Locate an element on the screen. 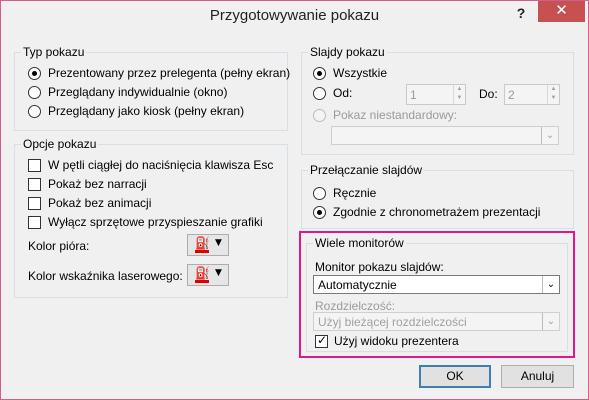  to-spinner: 2 ▲ ▼ is located at coordinates (532, 94).